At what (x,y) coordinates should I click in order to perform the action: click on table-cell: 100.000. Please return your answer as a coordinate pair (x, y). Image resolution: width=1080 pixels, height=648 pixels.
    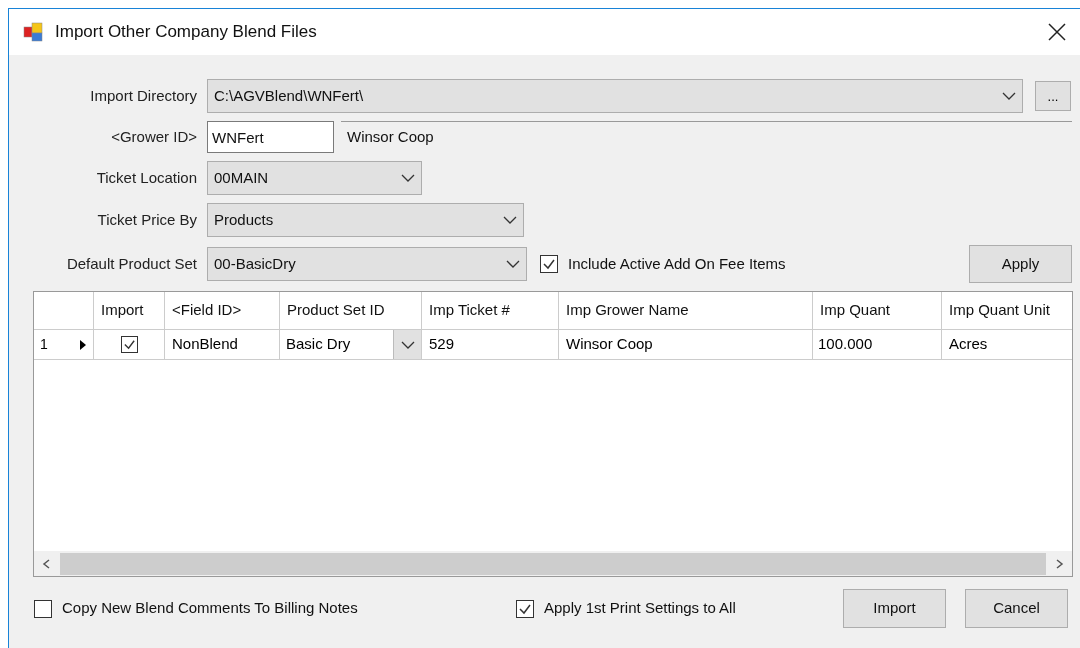
    Looking at the image, I should click on (877, 344).